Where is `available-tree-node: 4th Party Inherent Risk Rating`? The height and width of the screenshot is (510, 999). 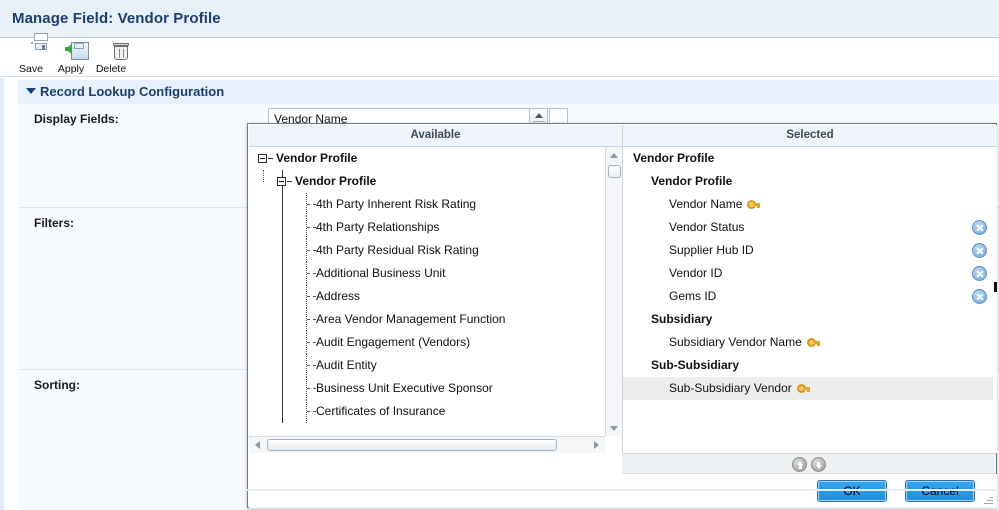
available-tree-node: 4th Party Inherent Risk Rating is located at coordinates (435, 204).